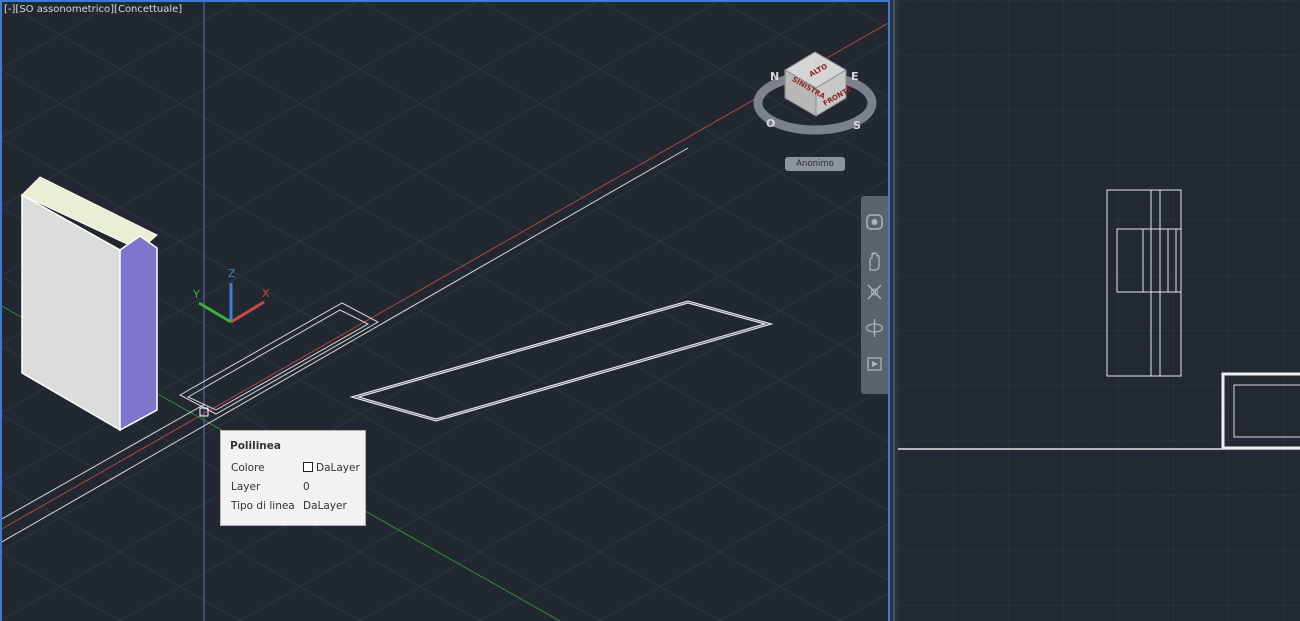  I want to click on viewport-controls-label: [-][SO assonometrico][Concettuale], so click(93, 9).